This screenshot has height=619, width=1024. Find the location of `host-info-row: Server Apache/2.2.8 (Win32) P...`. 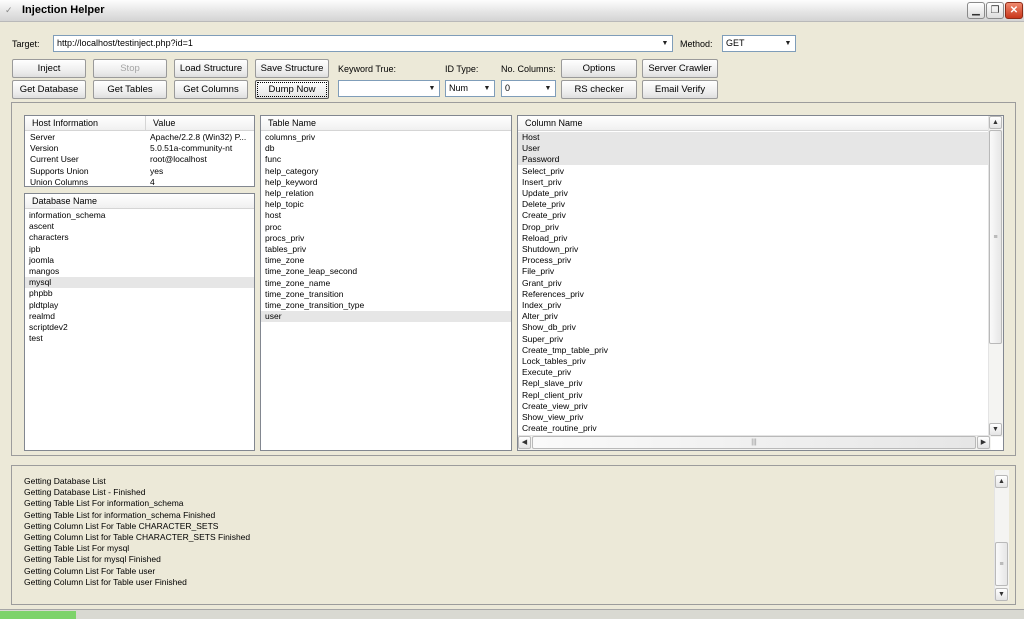

host-info-row: Server Apache/2.2.8 (Win32) P... is located at coordinates (139, 137).